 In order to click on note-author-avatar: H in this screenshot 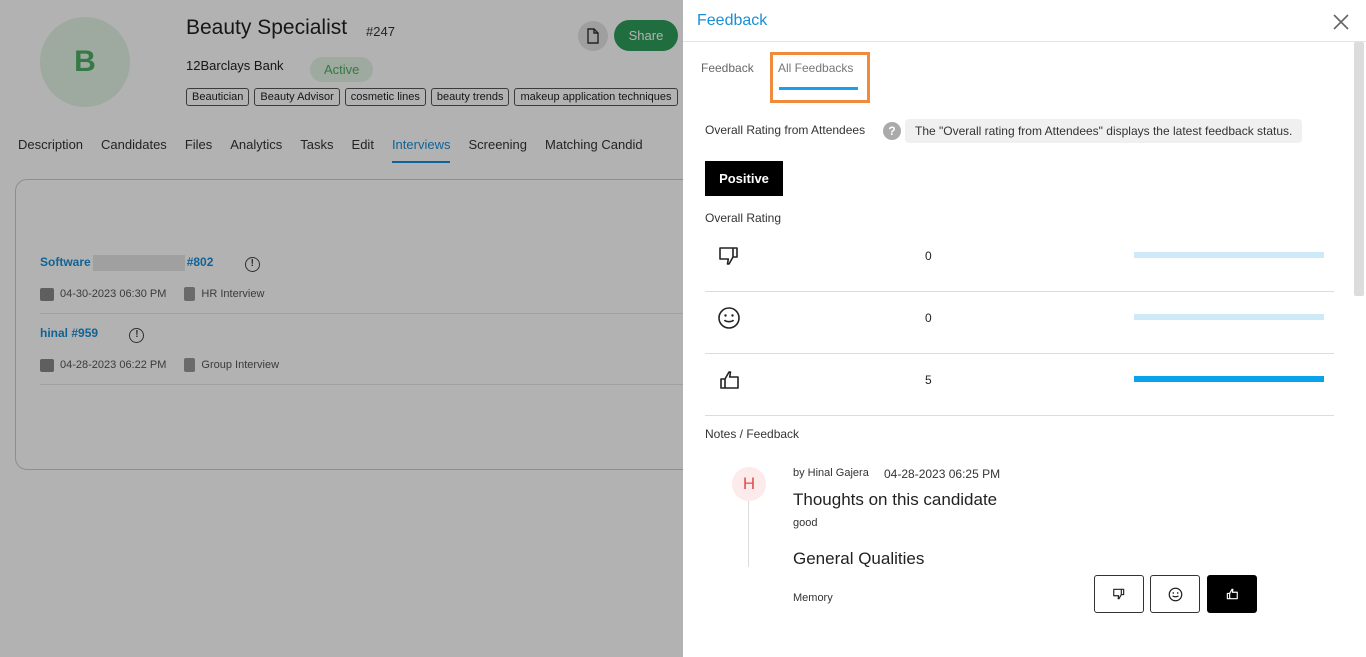, I will do `click(749, 484)`.